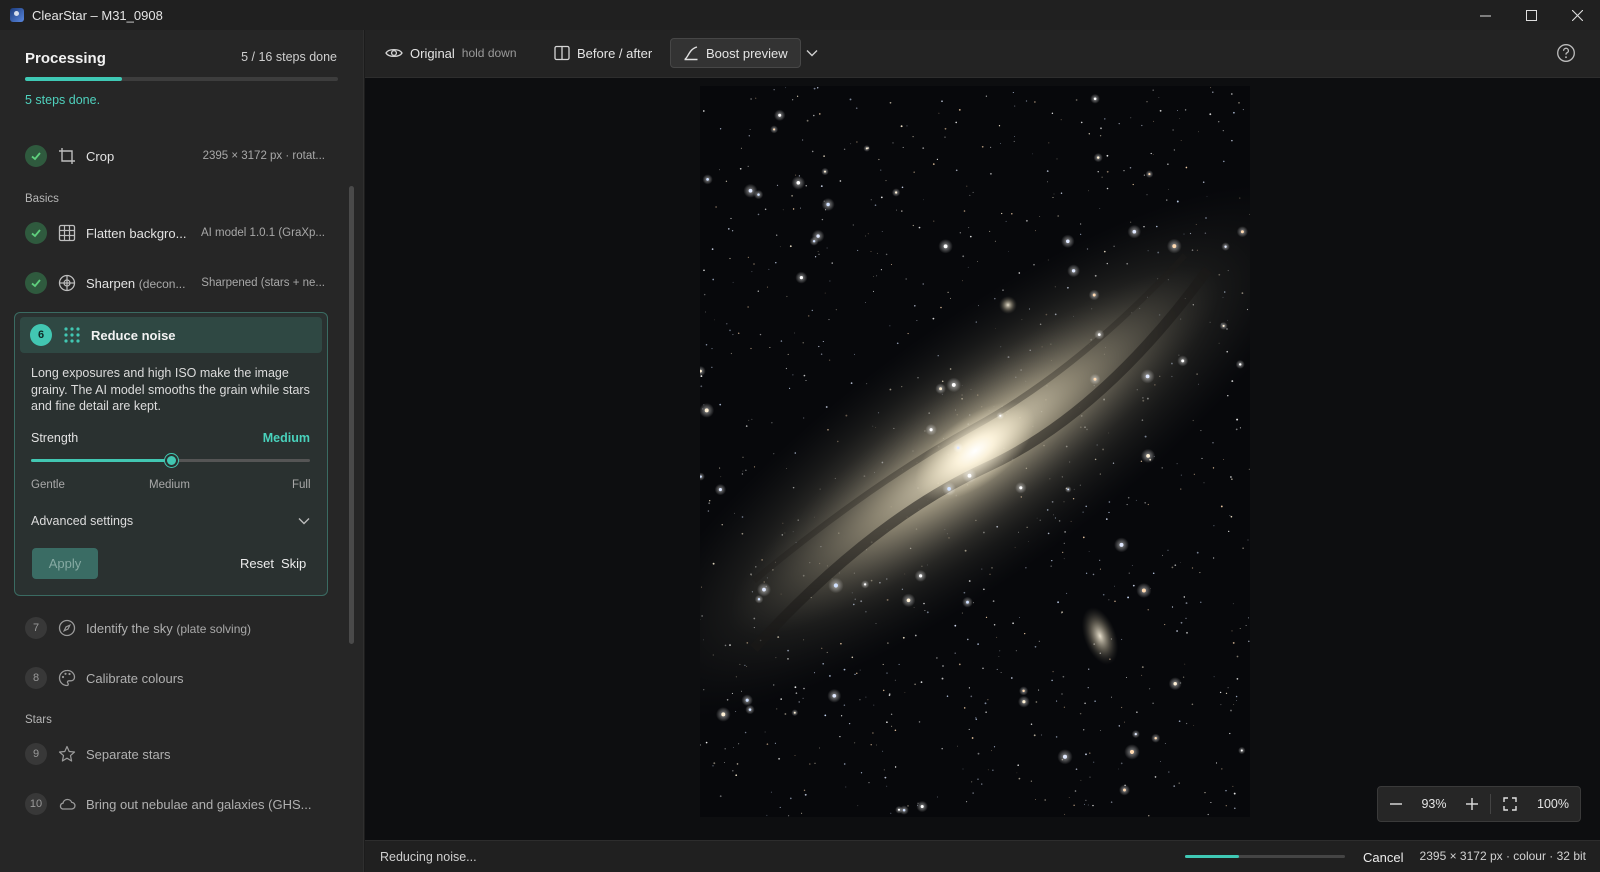 The width and height of the screenshot is (1600, 872). Describe the element at coordinates (615, 53) in the screenshot. I see `before-after-label: Before / after` at that location.